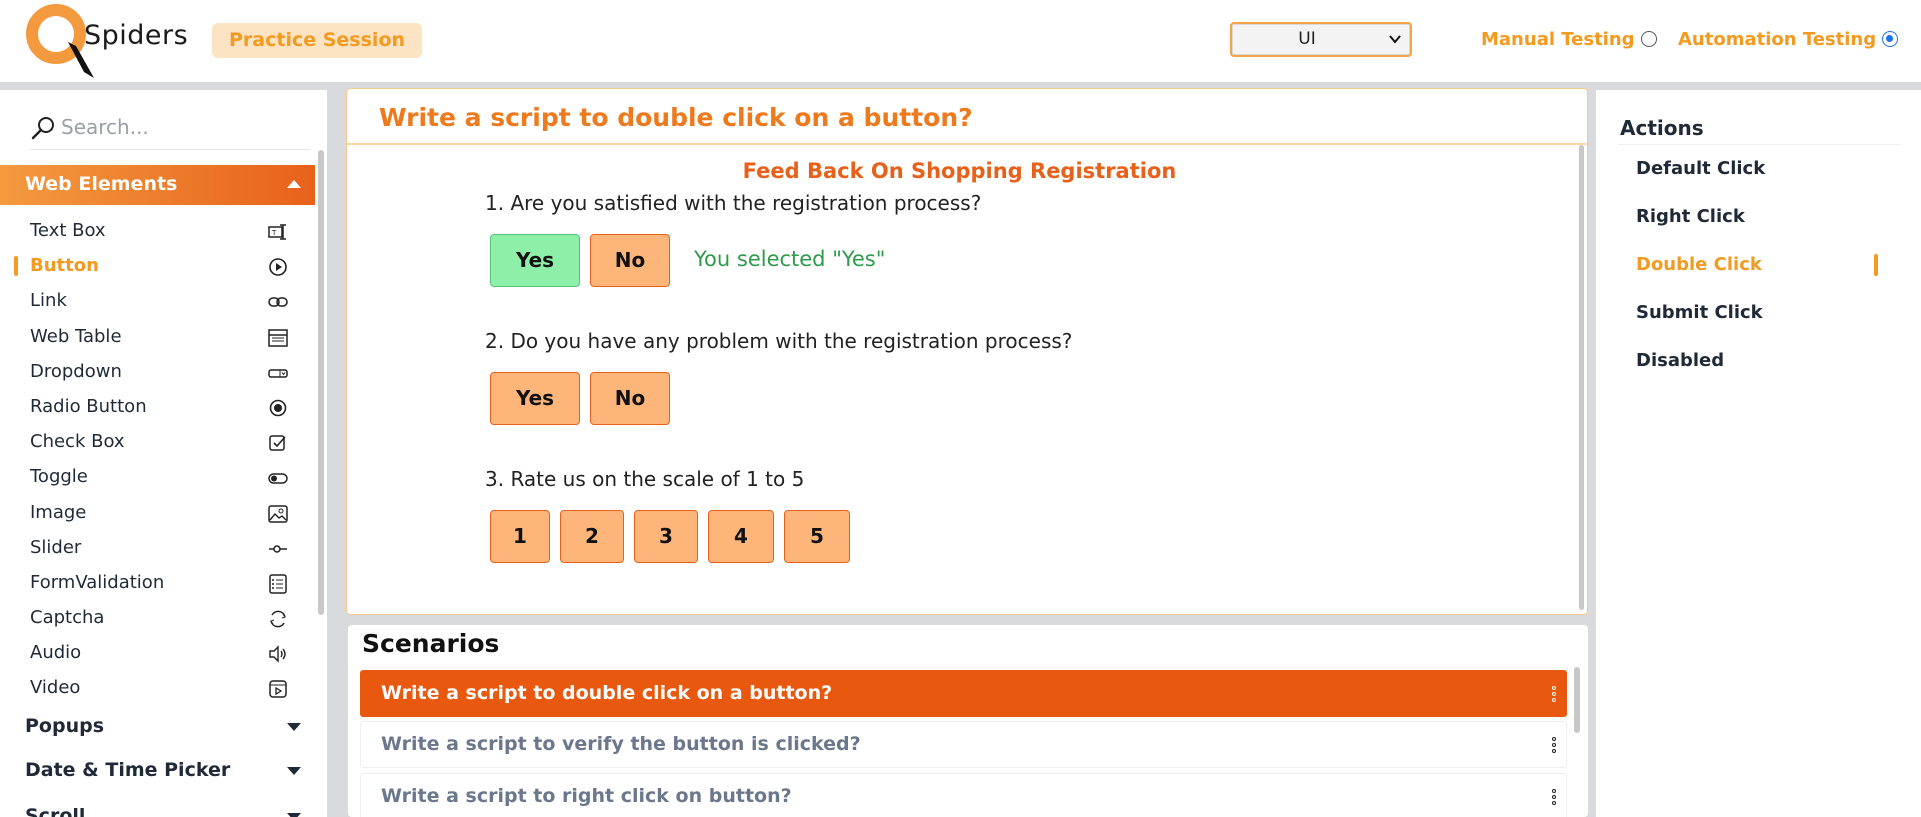 The height and width of the screenshot is (817, 1921). What do you see at coordinates (56, 653) in the screenshot?
I see `sidebar-item-label: Audio` at bounding box center [56, 653].